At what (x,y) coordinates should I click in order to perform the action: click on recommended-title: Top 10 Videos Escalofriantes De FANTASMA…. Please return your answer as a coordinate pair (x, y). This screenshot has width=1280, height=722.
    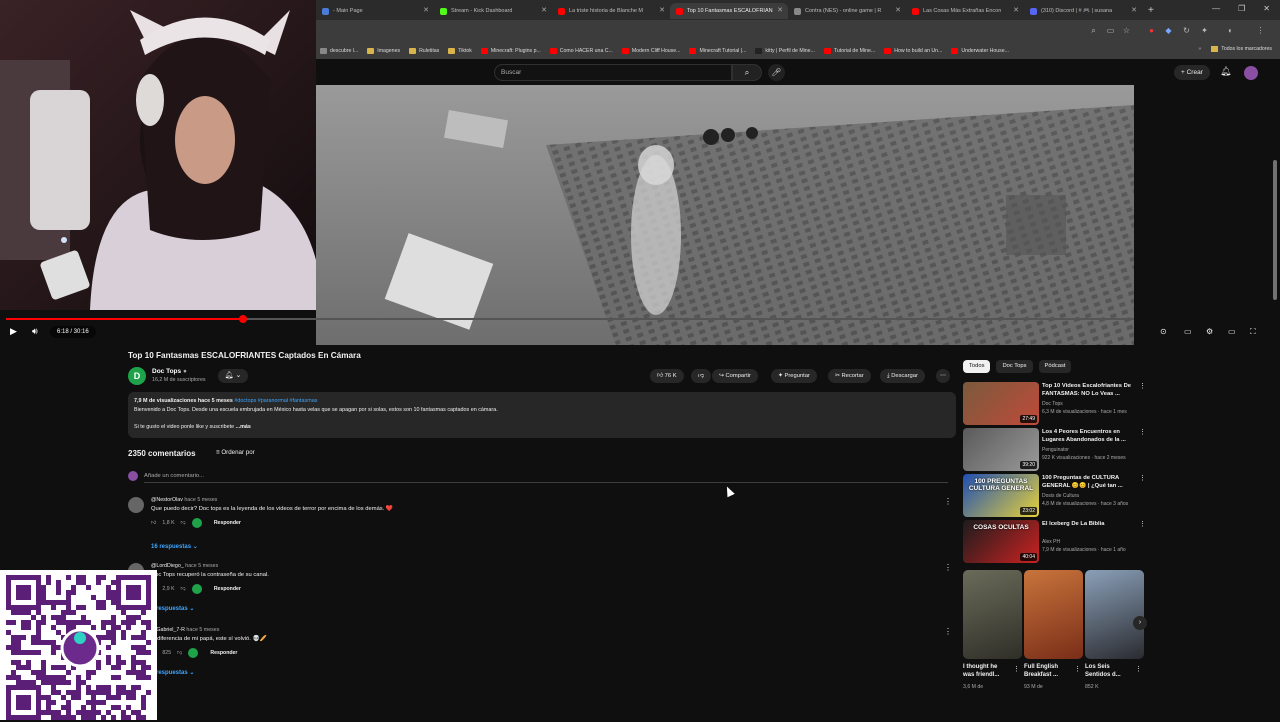
    Looking at the image, I should click on (1087, 390).